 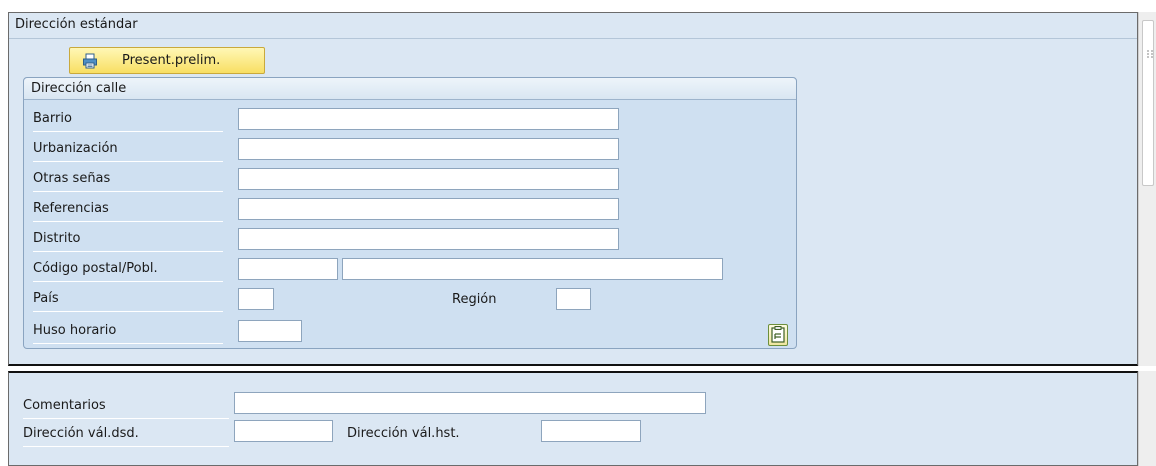 What do you see at coordinates (128, 269) in the screenshot?
I see `codigo-postal-label: Código postal/Pobl.` at bounding box center [128, 269].